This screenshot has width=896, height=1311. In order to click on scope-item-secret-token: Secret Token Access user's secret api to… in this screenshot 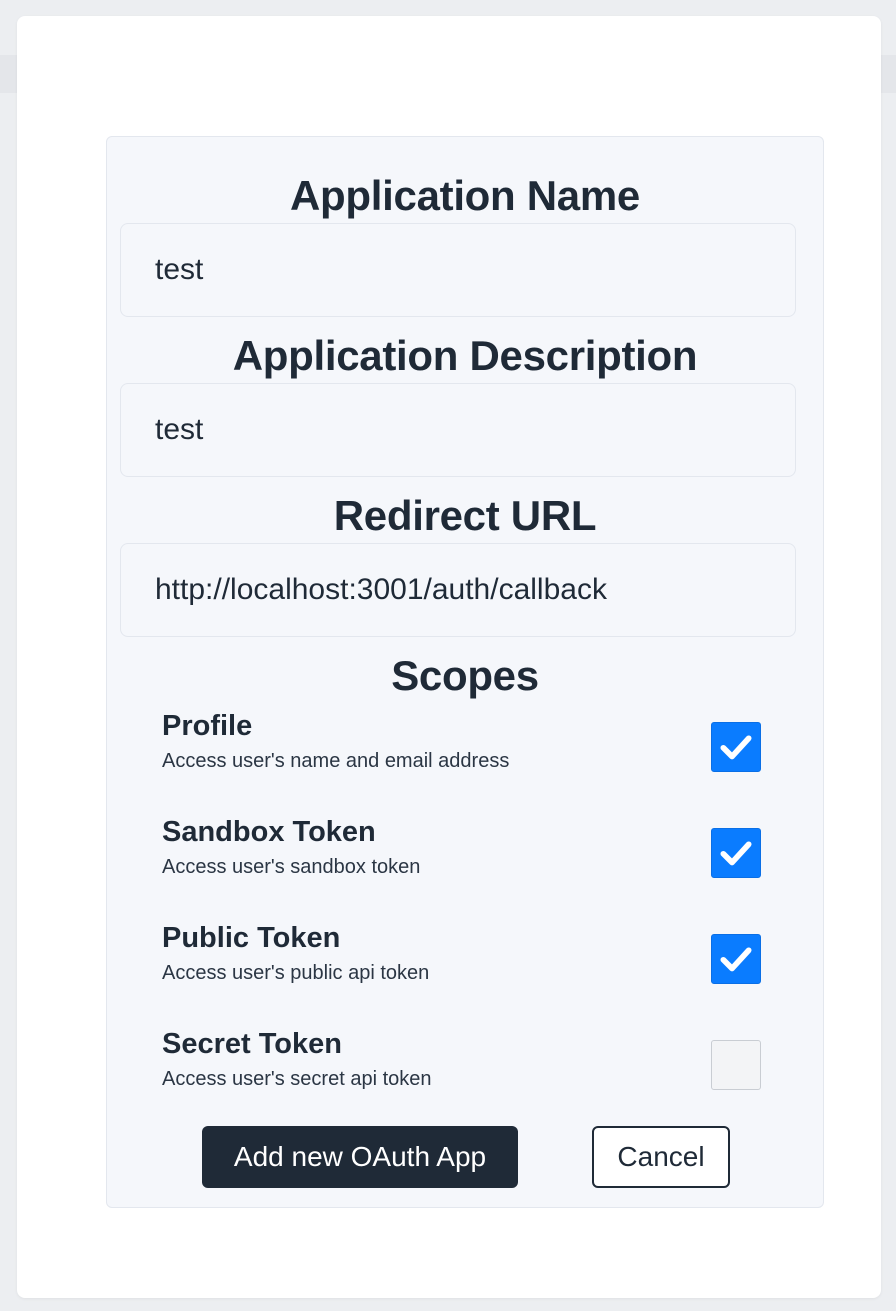, I will do `click(462, 1072)`.